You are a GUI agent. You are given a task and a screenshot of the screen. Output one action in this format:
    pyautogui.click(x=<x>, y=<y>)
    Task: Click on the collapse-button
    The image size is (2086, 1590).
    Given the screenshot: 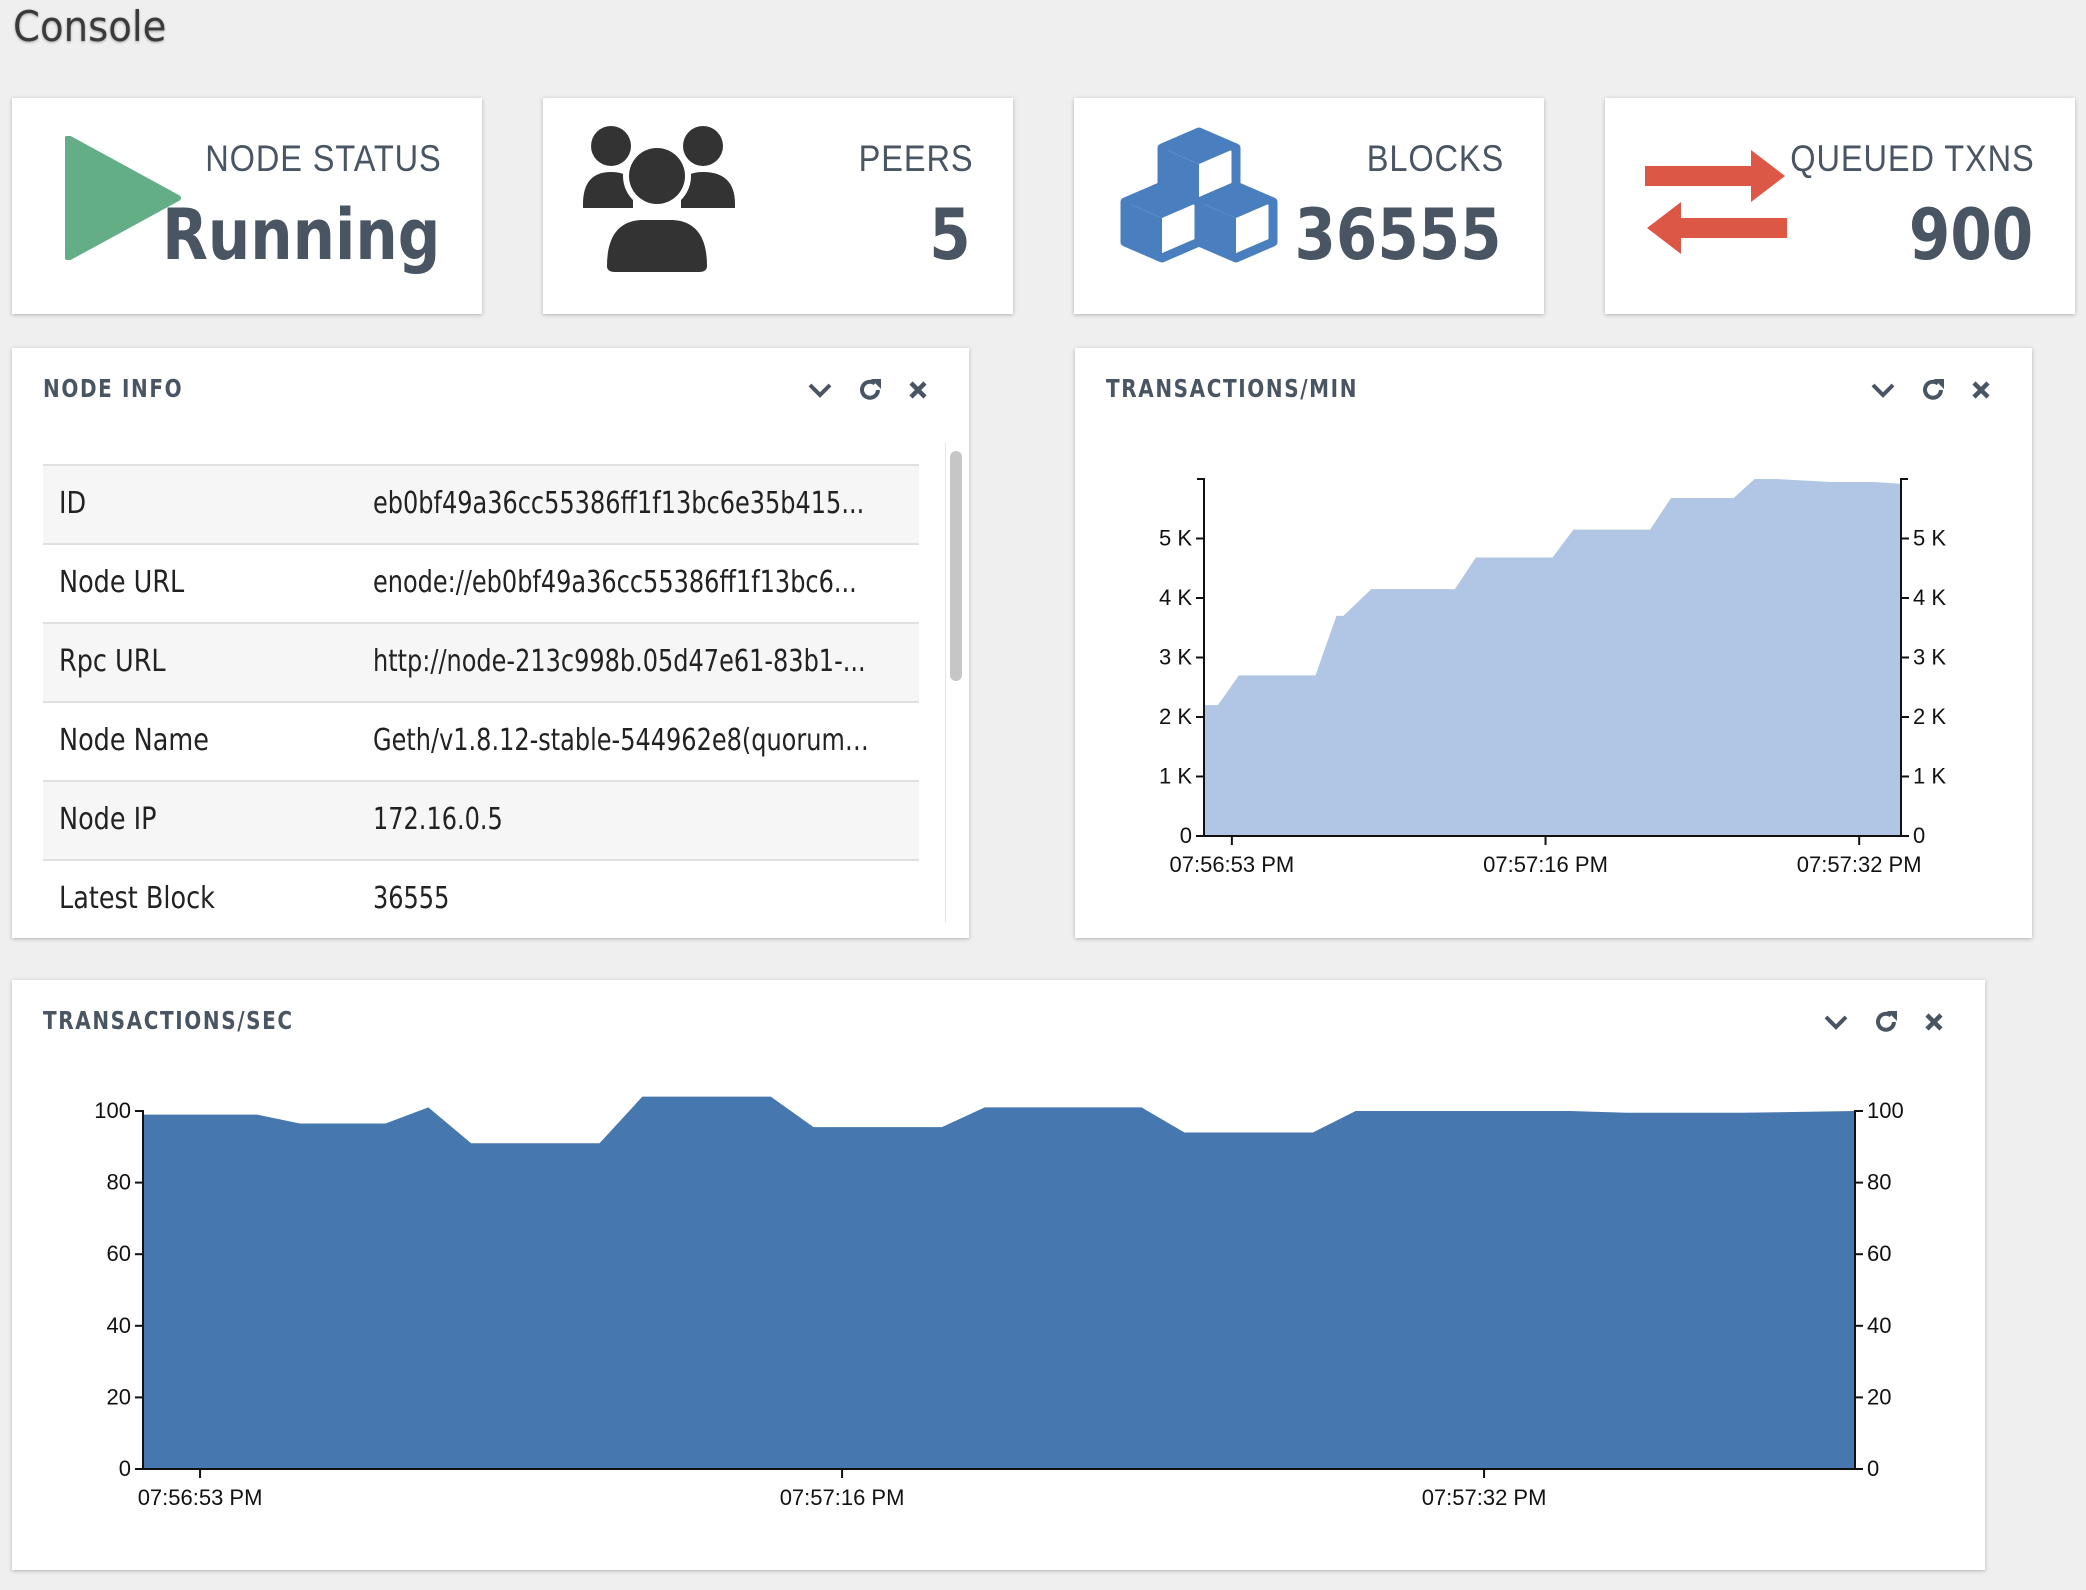 What is the action you would take?
    pyautogui.click(x=820, y=390)
    